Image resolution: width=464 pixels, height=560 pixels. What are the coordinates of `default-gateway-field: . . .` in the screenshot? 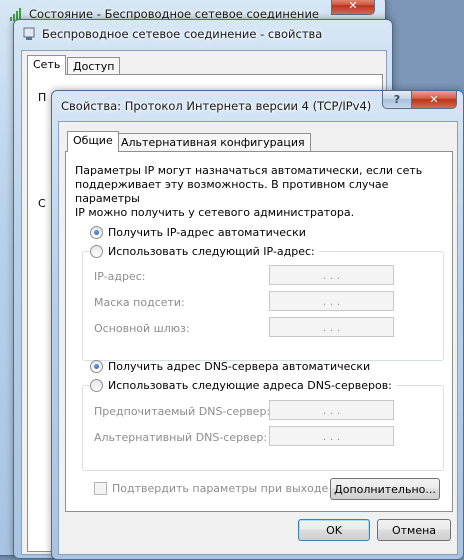 It's located at (331, 327).